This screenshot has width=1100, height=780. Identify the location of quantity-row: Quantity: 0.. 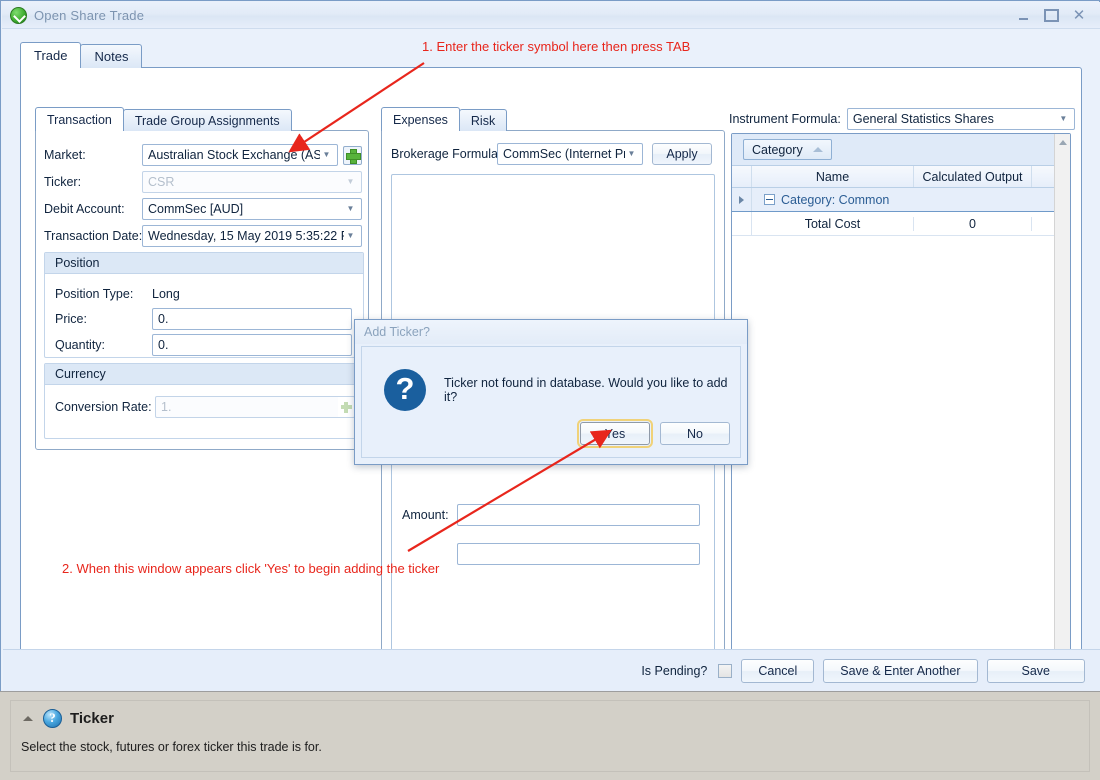
(205, 345).